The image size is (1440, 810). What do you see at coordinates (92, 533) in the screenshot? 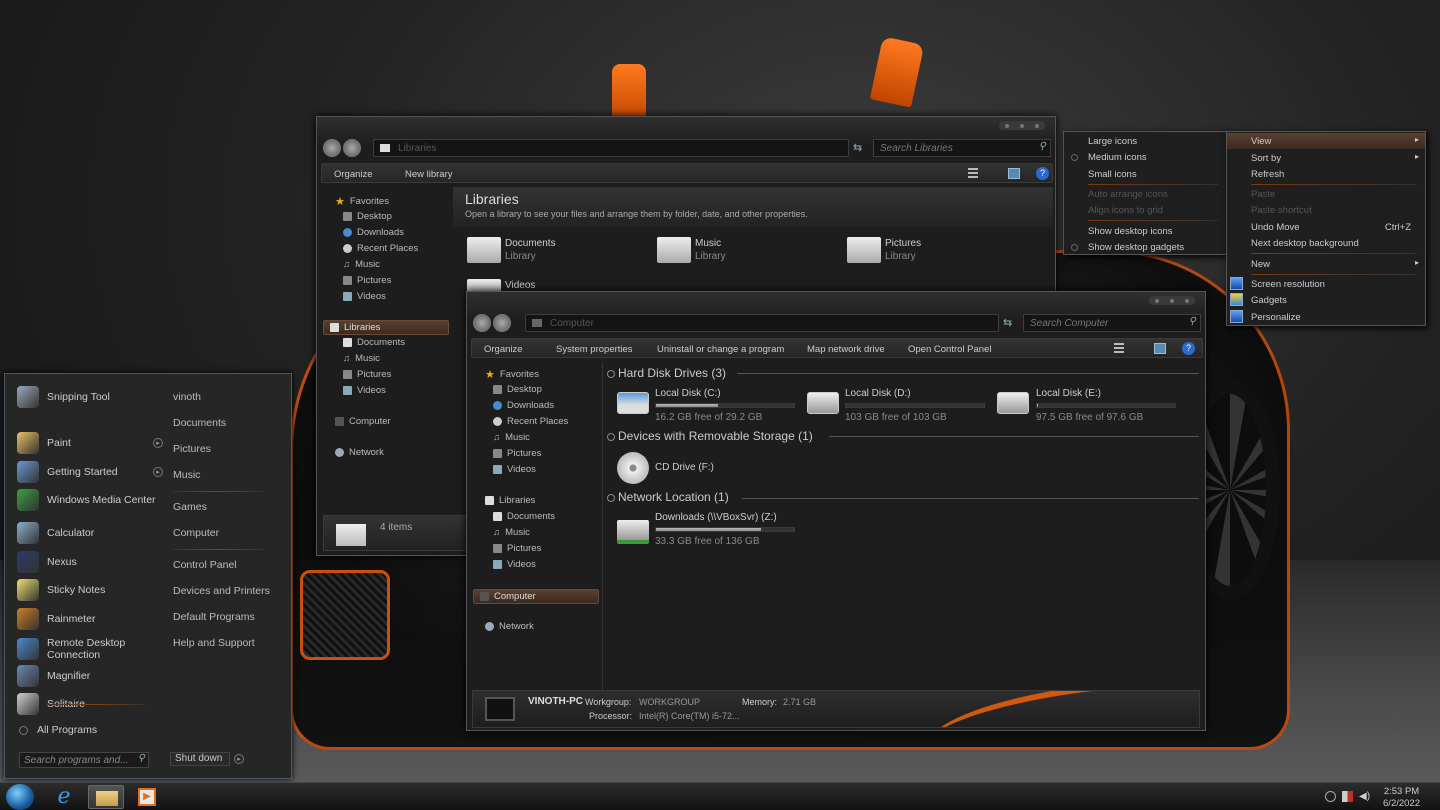
I see `start-program-item: Calculator` at bounding box center [92, 533].